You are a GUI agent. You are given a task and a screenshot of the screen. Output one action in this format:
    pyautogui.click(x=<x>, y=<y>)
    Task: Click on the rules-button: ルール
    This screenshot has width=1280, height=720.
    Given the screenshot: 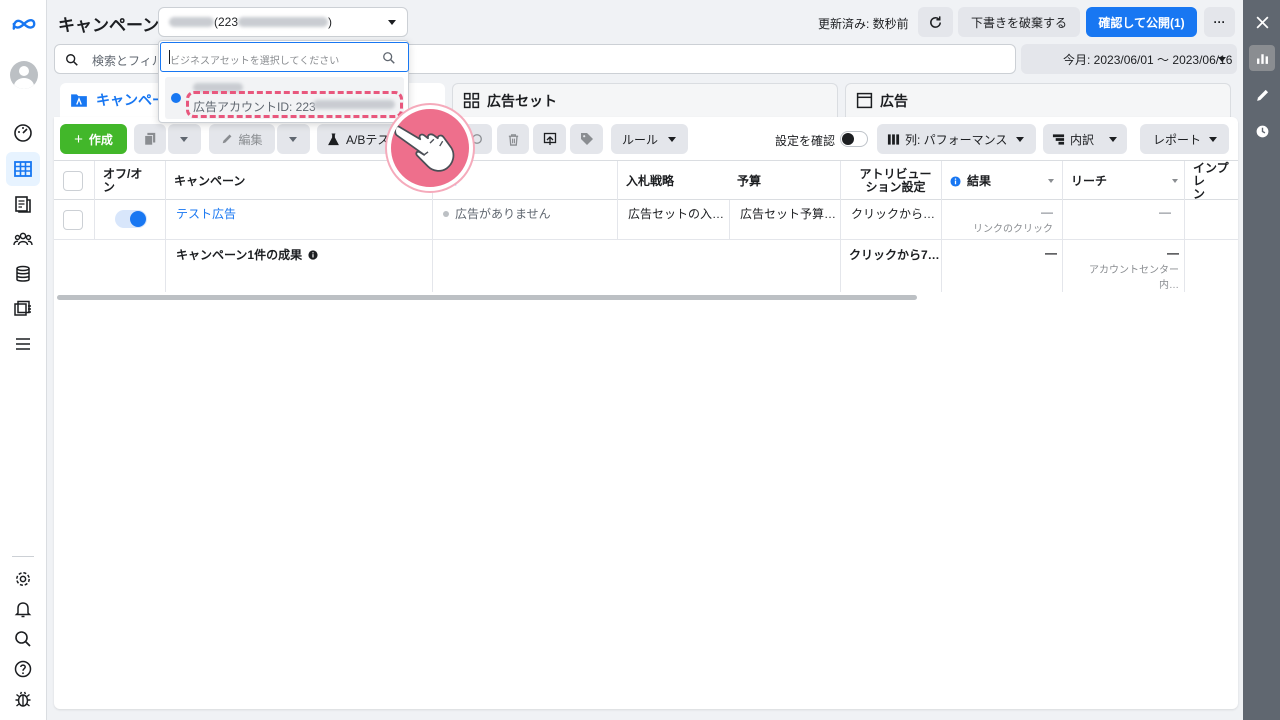 What is the action you would take?
    pyautogui.click(x=649, y=139)
    